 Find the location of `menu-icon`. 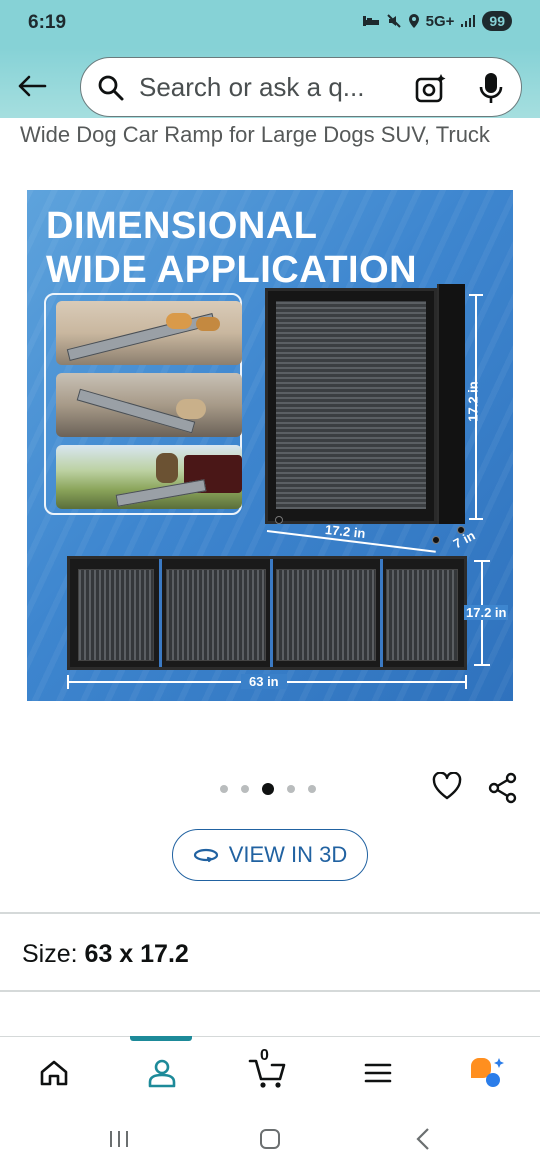

menu-icon is located at coordinates (378, 1073).